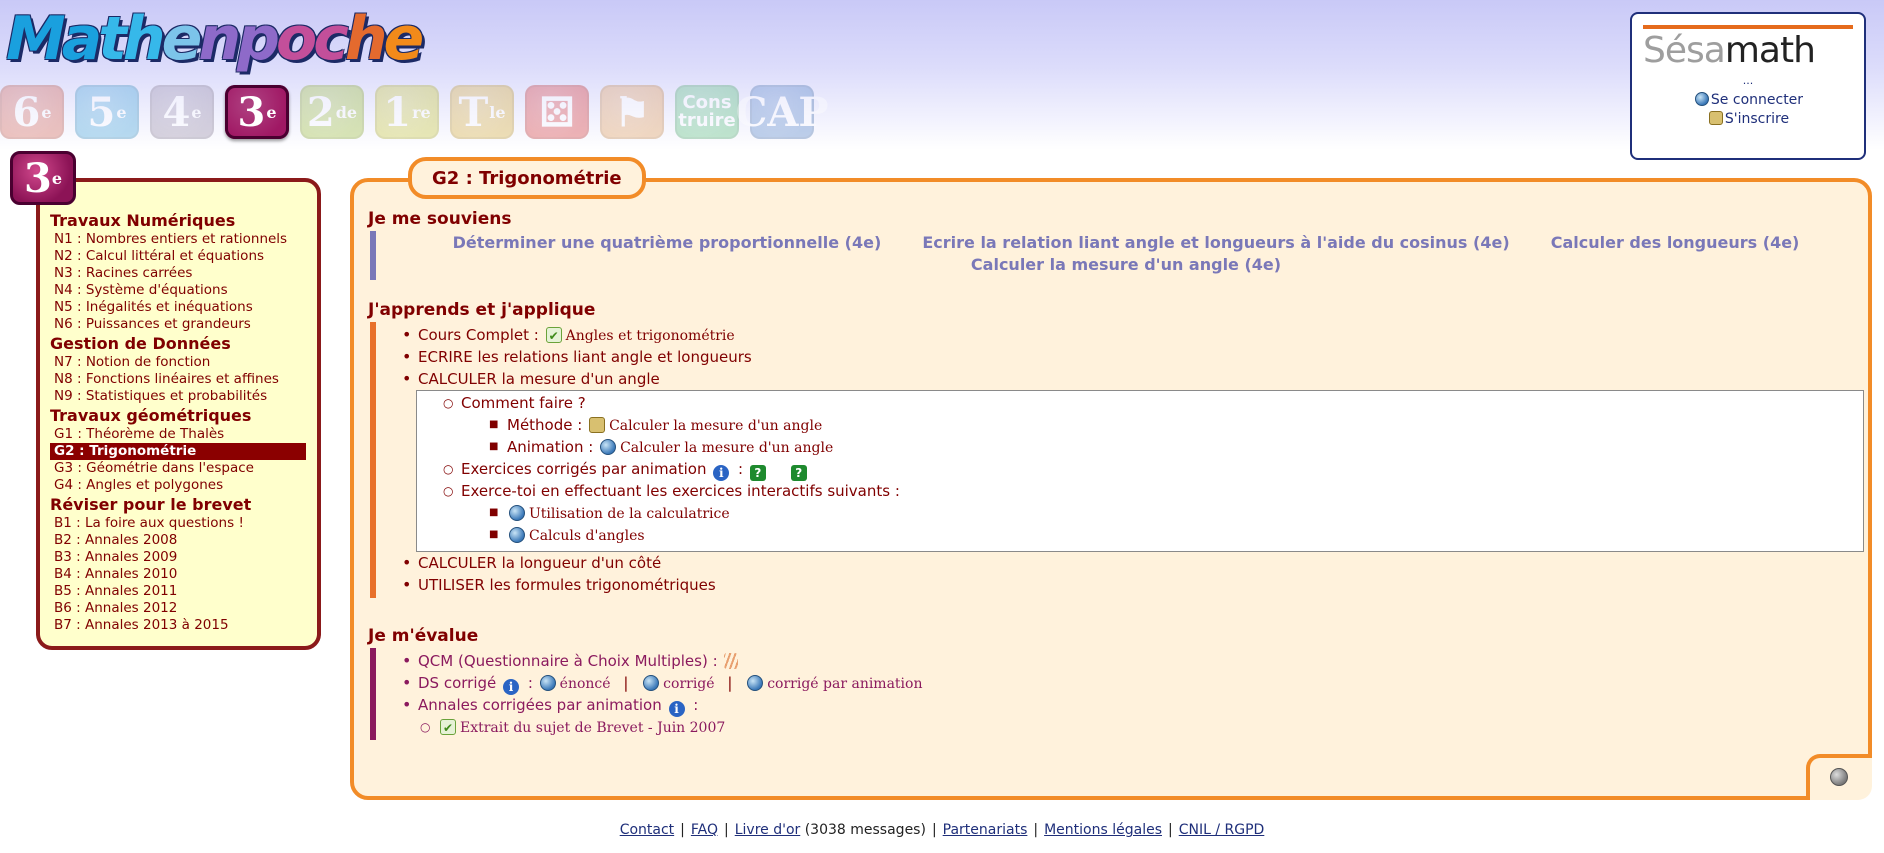 The width and height of the screenshot is (1884, 853). What do you see at coordinates (178, 485) in the screenshot?
I see `sidebar-item: G4 : Angles et polygones` at bounding box center [178, 485].